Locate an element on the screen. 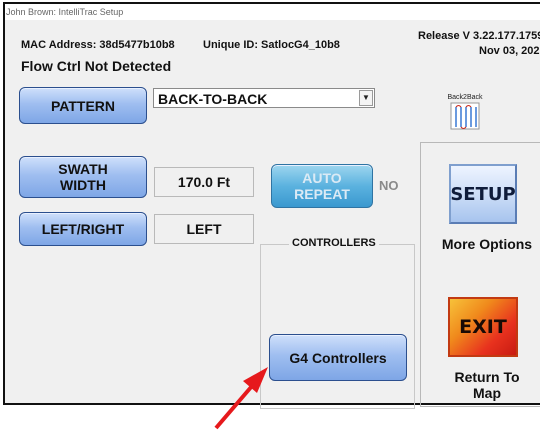 The width and height of the screenshot is (540, 430). annotation-arrow is located at coordinates (241, 398).